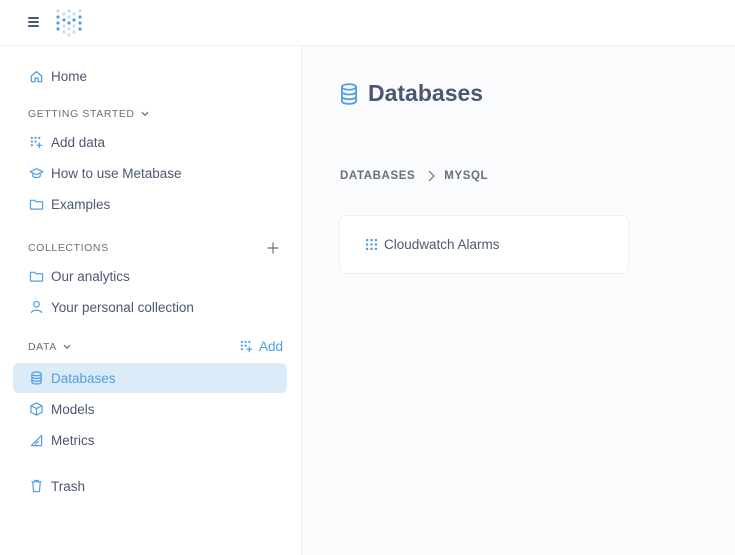  I want to click on graduation-cap-icon, so click(36, 173).